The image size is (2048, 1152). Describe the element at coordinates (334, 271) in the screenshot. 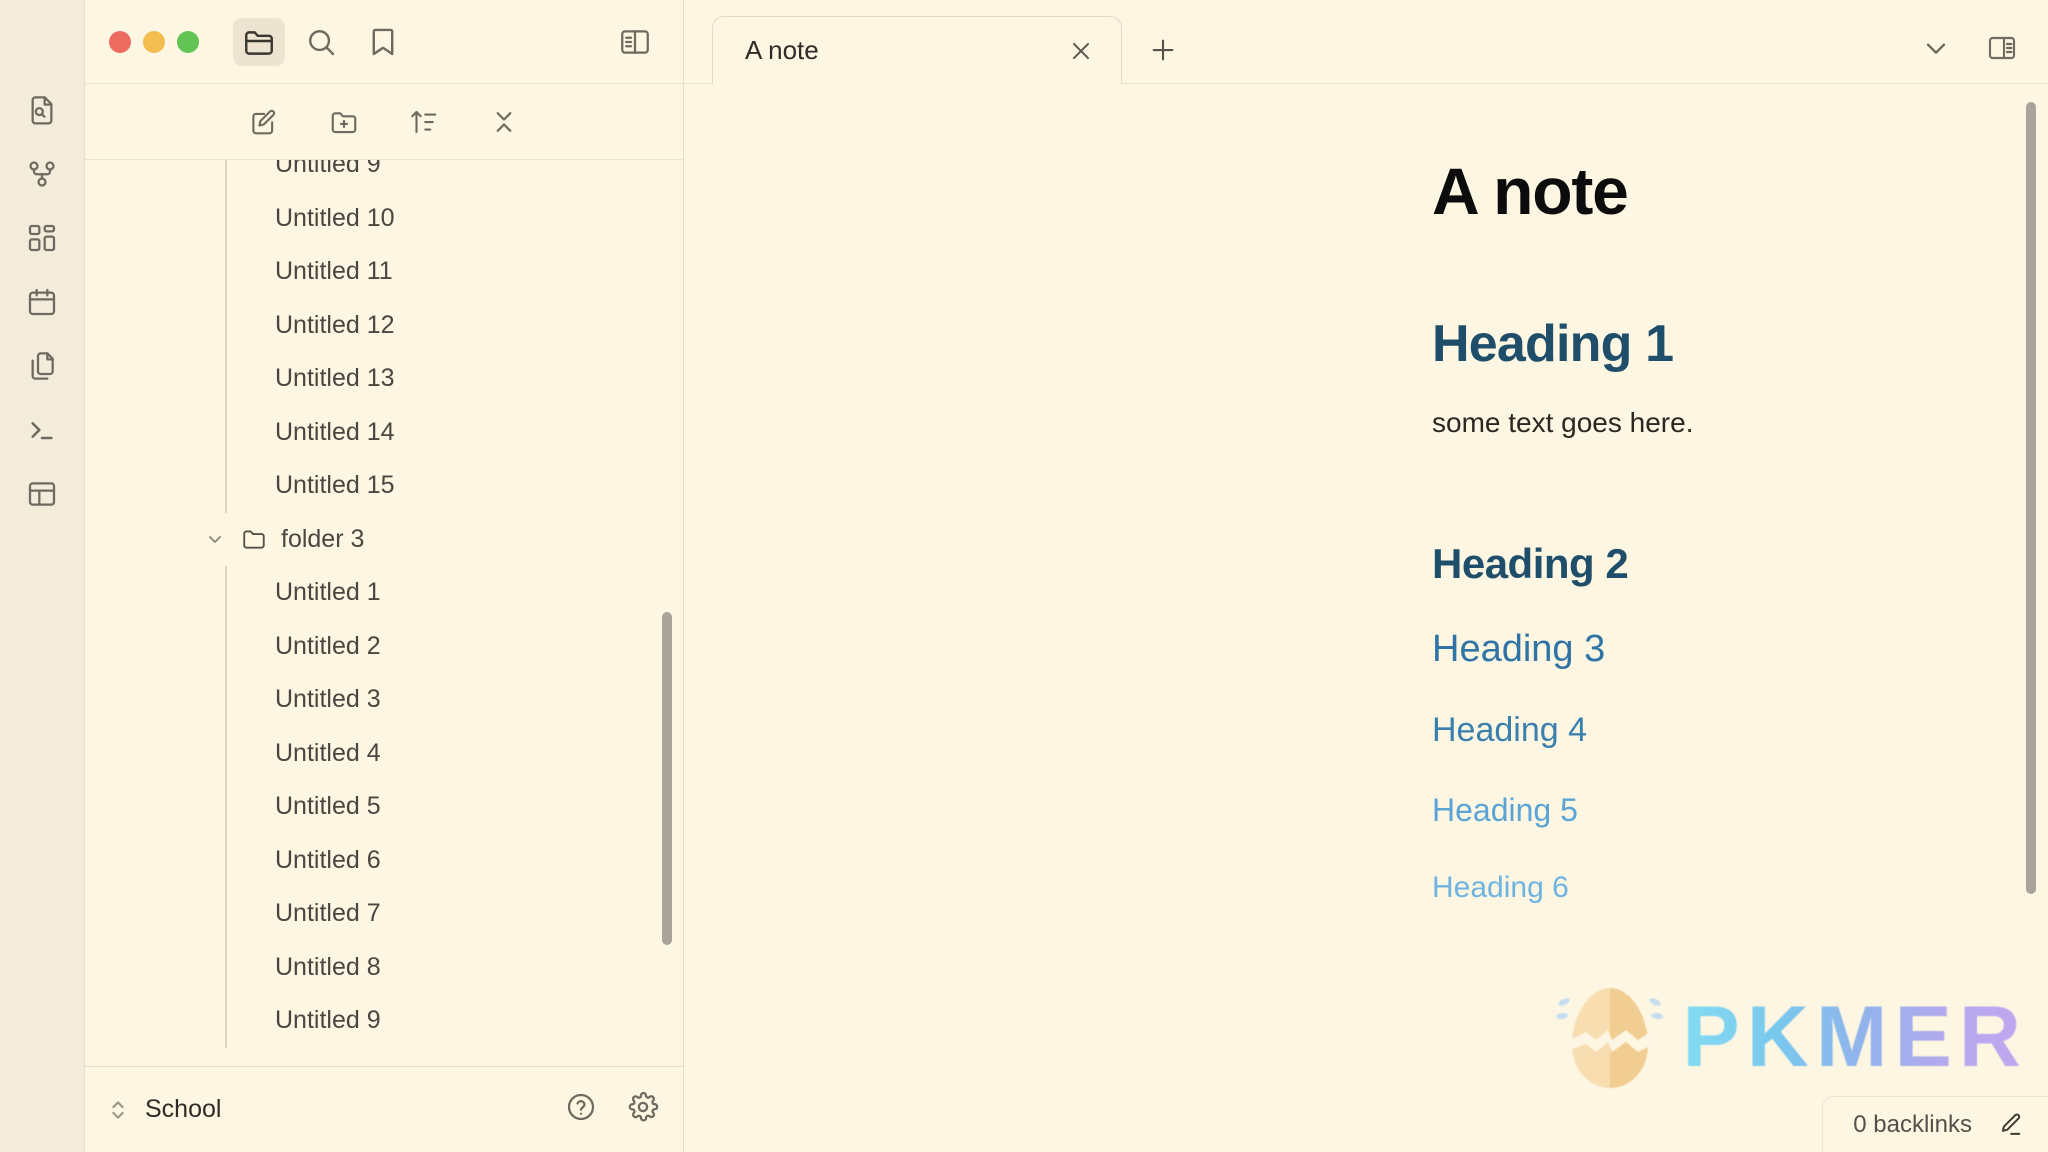

I see `tree-file-label: Untitled 11` at that location.